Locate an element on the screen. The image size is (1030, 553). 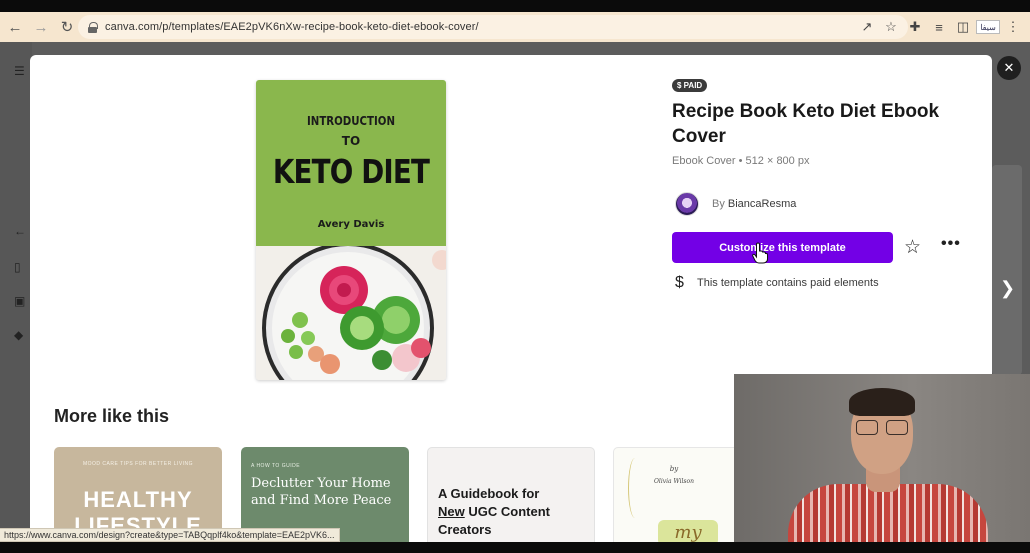
salad-bowl-image is located at coordinates (351, 311).